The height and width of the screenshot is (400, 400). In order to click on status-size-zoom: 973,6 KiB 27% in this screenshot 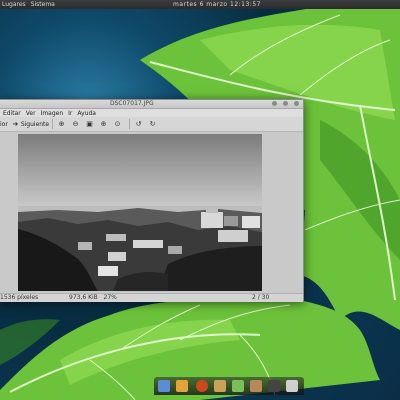, I will do `click(93, 297)`.